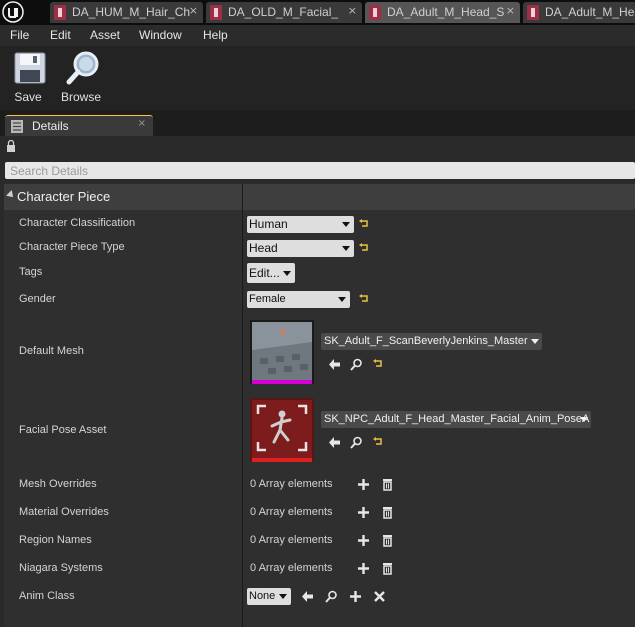 The image size is (635, 627). I want to click on save-icon, so click(30, 68).